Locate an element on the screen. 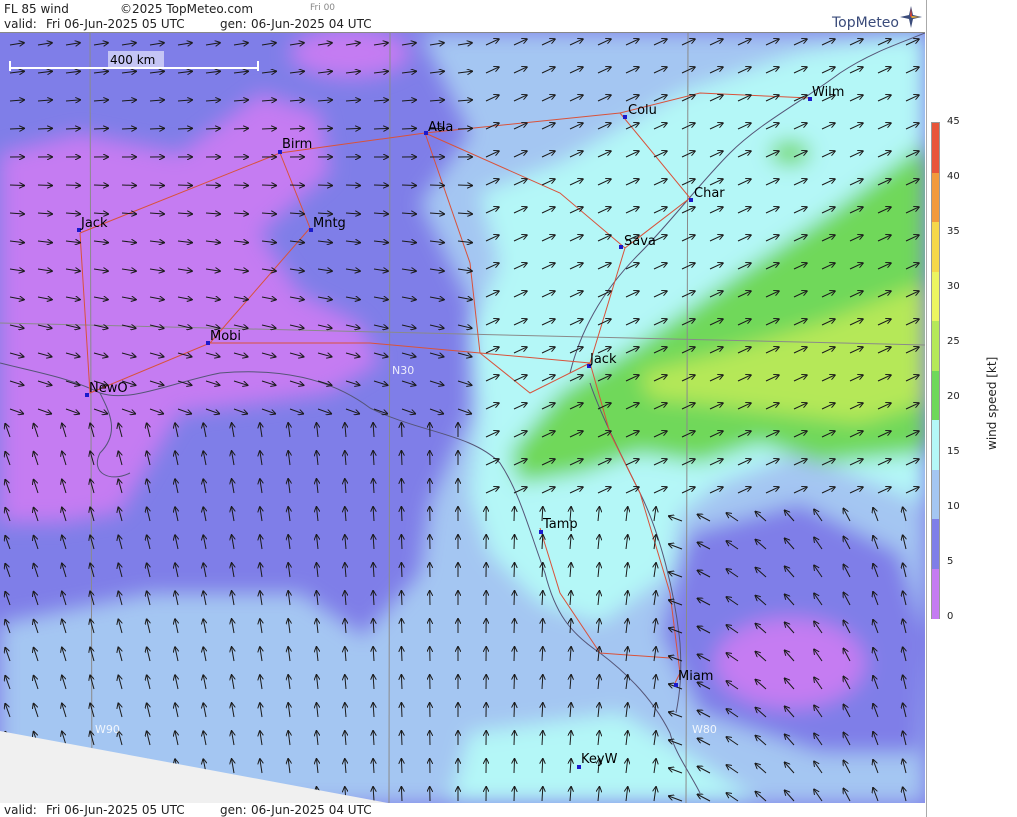 This screenshot has width=1017, height=817. compass-icon is located at coordinates (911, 17).